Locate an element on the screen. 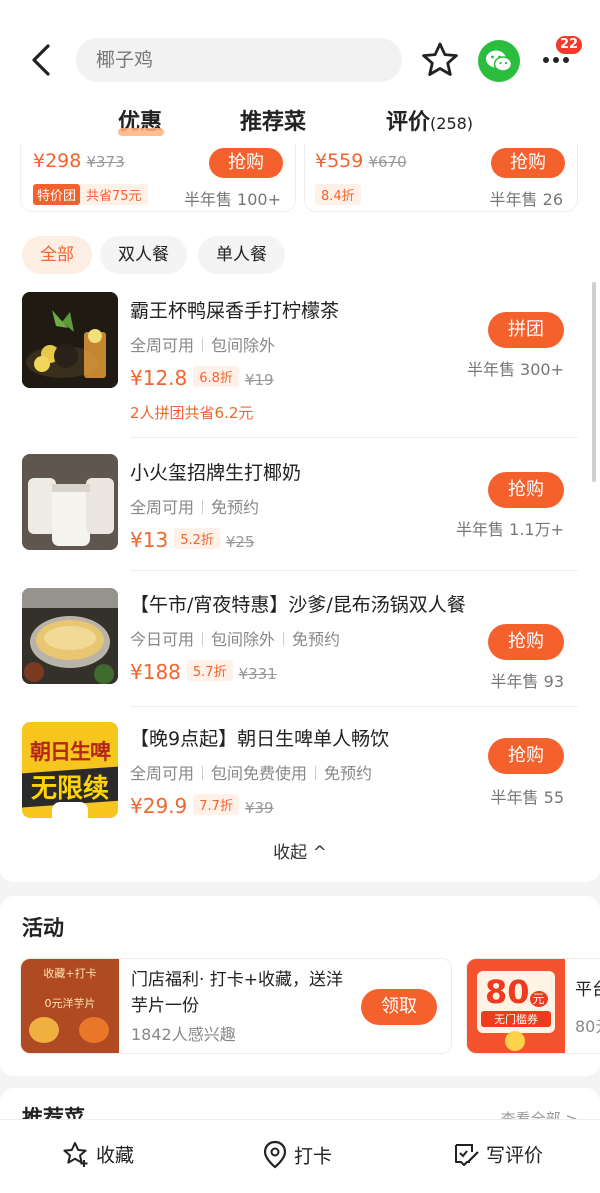 Image resolution: width=600 pixels, height=1193 pixels. item-conditions: 全周可用 包间免费使用 免预约 is located at coordinates (251, 772).